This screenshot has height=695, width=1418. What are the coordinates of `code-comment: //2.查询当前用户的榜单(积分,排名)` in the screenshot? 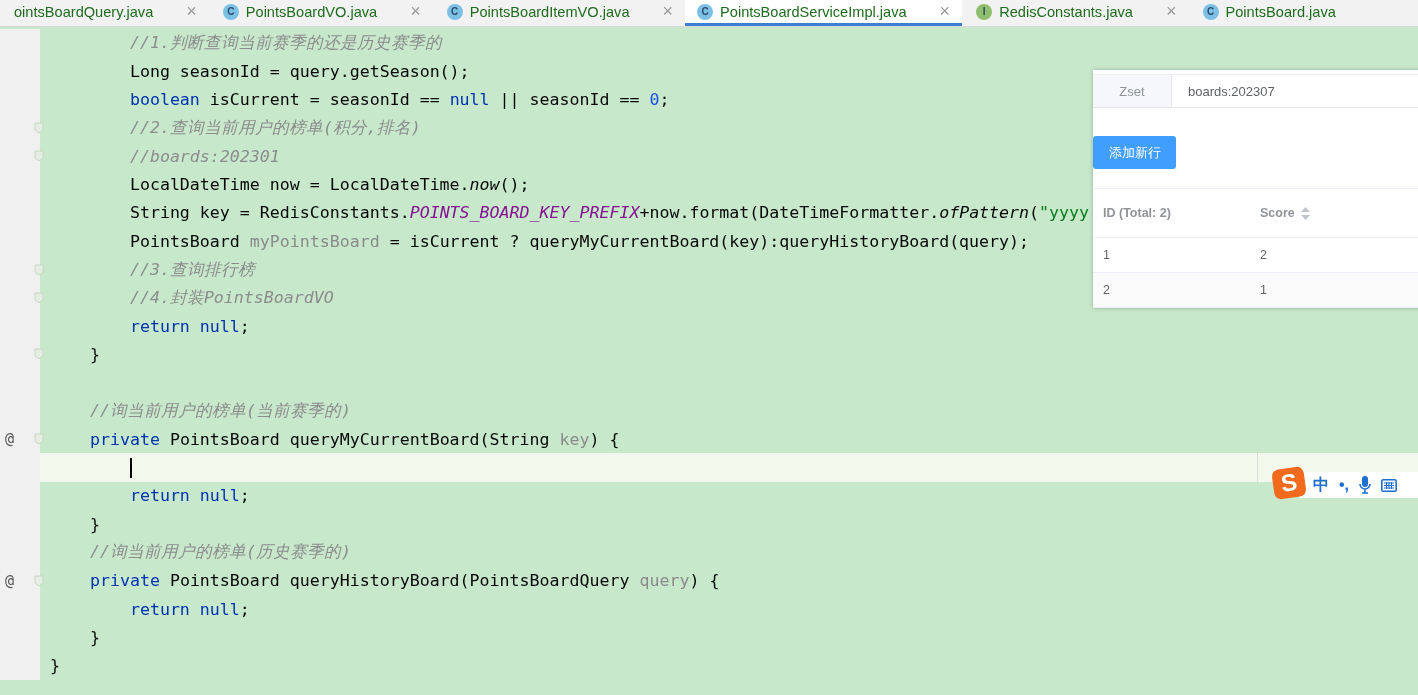 It's located at (274, 128).